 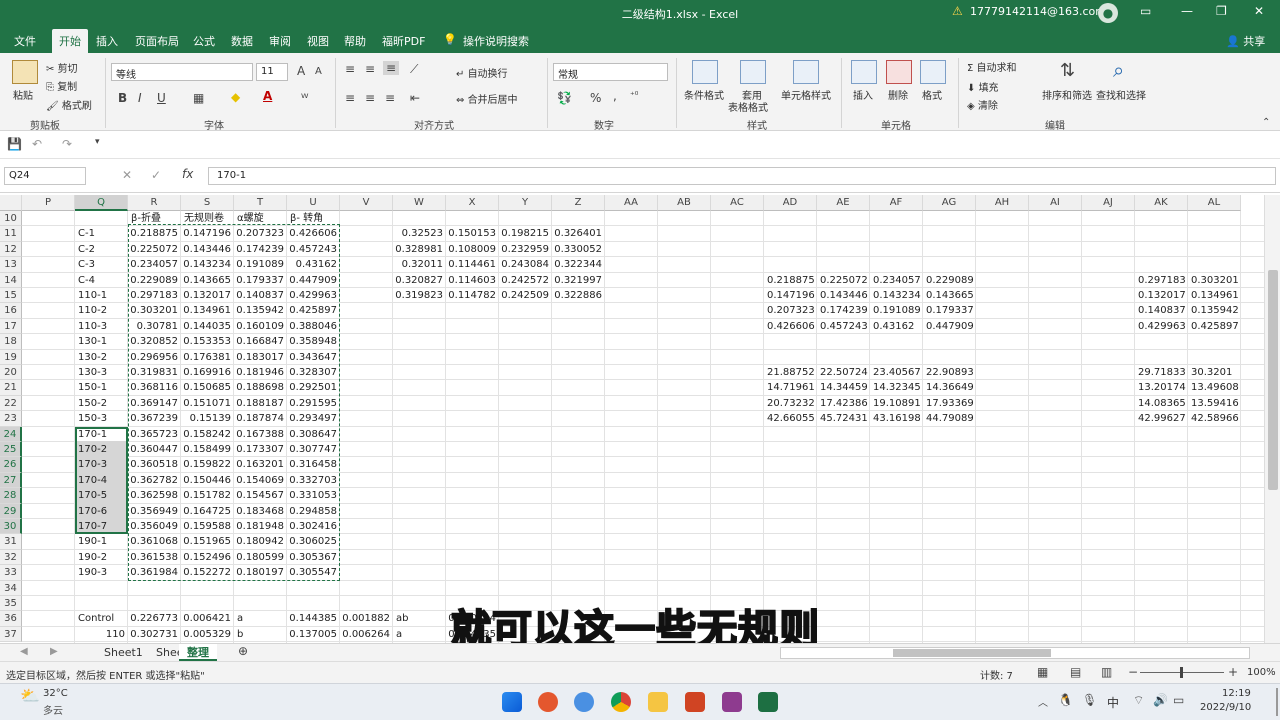 What do you see at coordinates (1214, 280) in the screenshot?
I see `cell-al14: 0.303201` at bounding box center [1214, 280].